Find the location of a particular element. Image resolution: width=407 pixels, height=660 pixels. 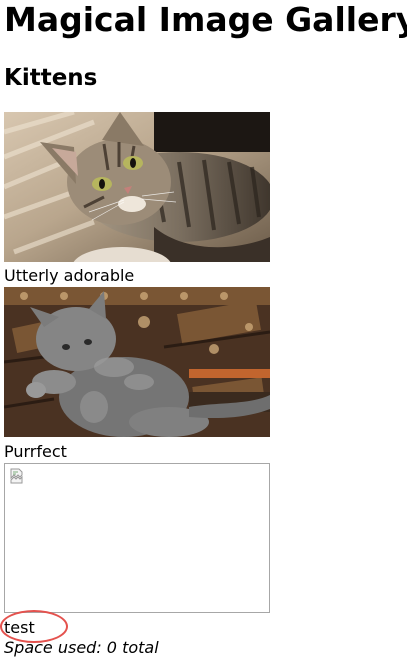

page-title: Magical Image Gallery is located at coordinates (205, 19).